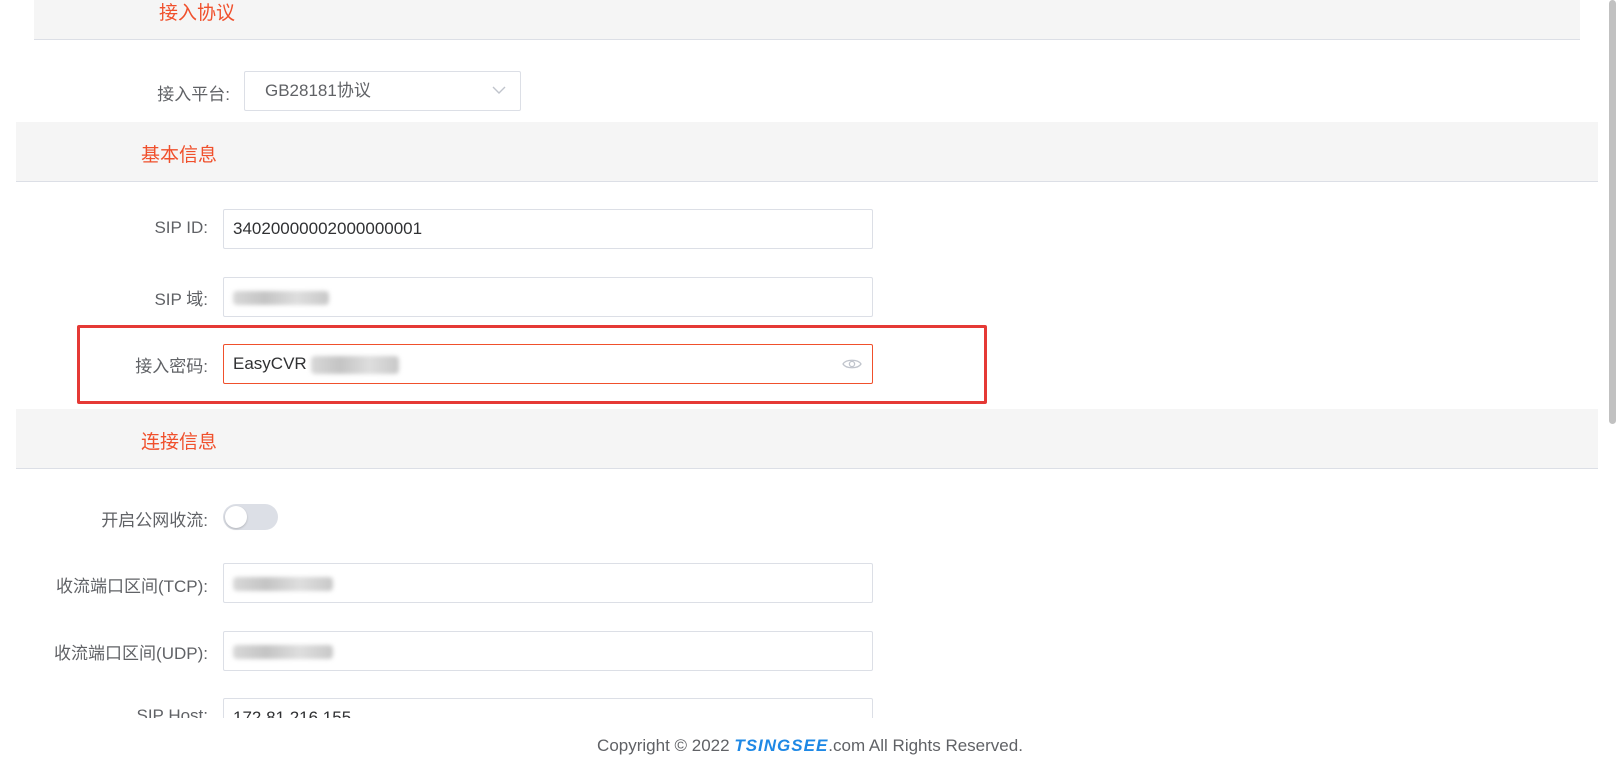 The height and width of the screenshot is (774, 1620). What do you see at coordinates (499, 90) in the screenshot?
I see `chevron-down-icon` at bounding box center [499, 90].